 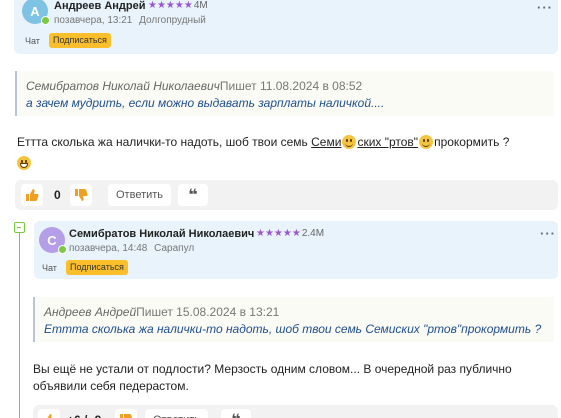 What do you see at coordinates (313, 233) in the screenshot?
I see `rating-value: 2.4M` at bounding box center [313, 233].